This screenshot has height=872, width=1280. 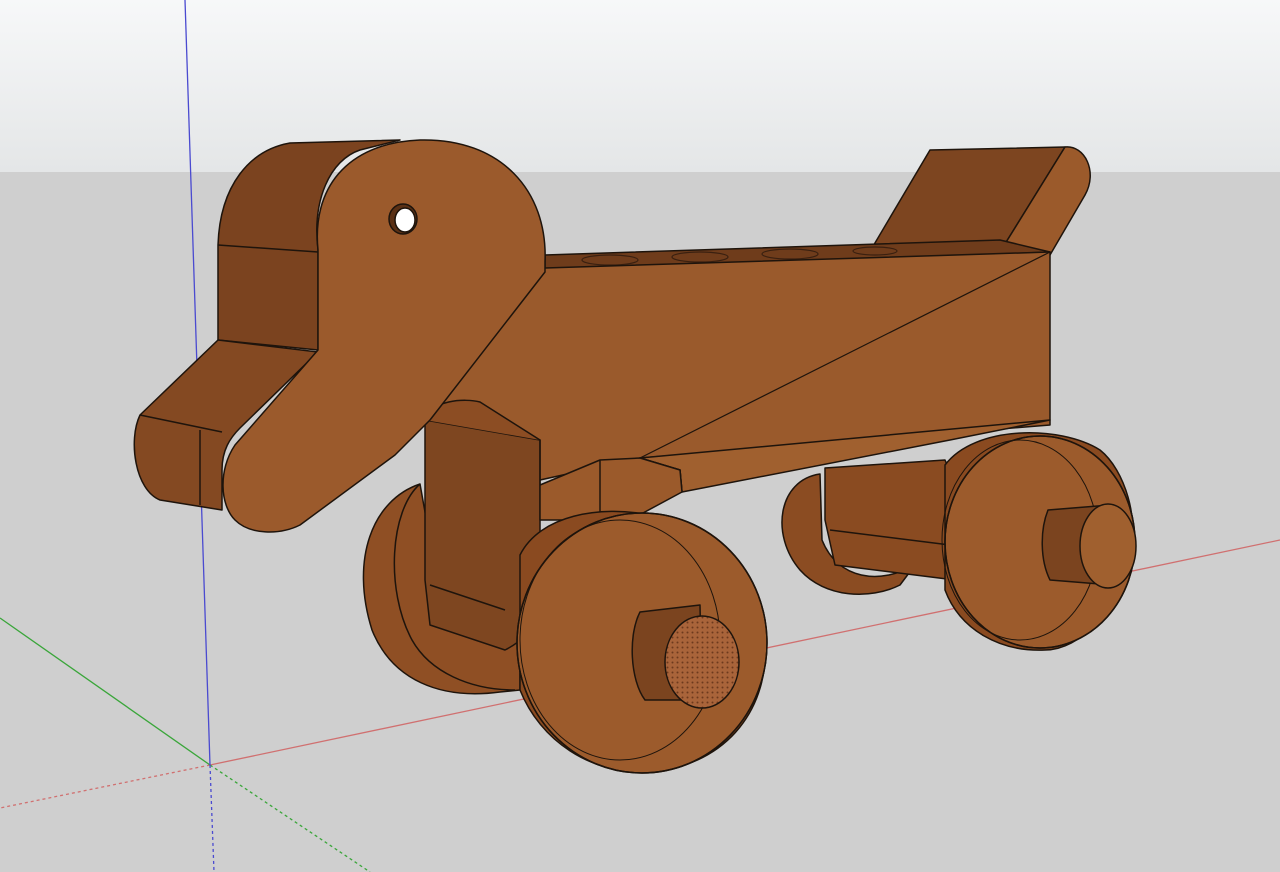 I want to click on front-near-wheel, so click(x=642, y=642).